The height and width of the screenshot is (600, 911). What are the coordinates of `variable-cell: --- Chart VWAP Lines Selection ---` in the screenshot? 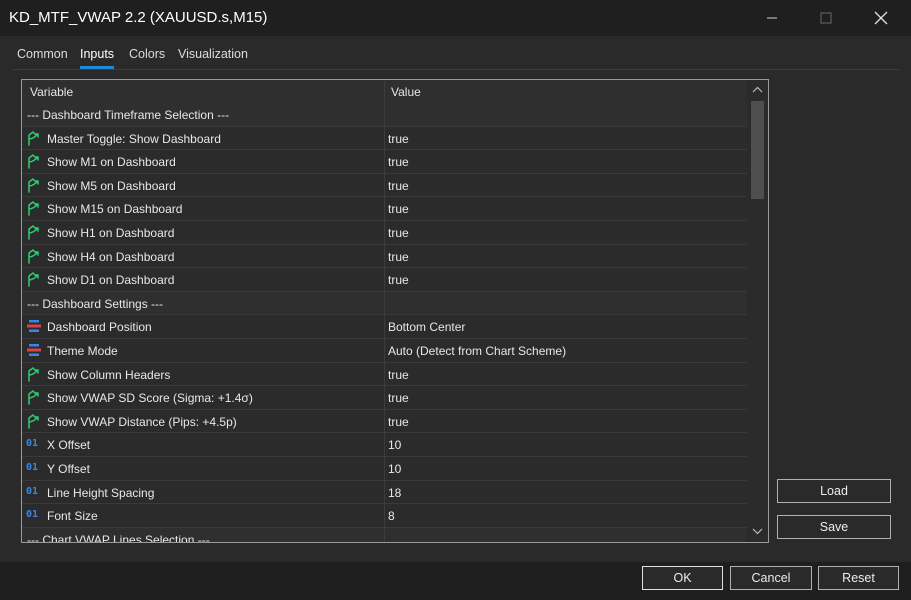 It's located at (118, 537).